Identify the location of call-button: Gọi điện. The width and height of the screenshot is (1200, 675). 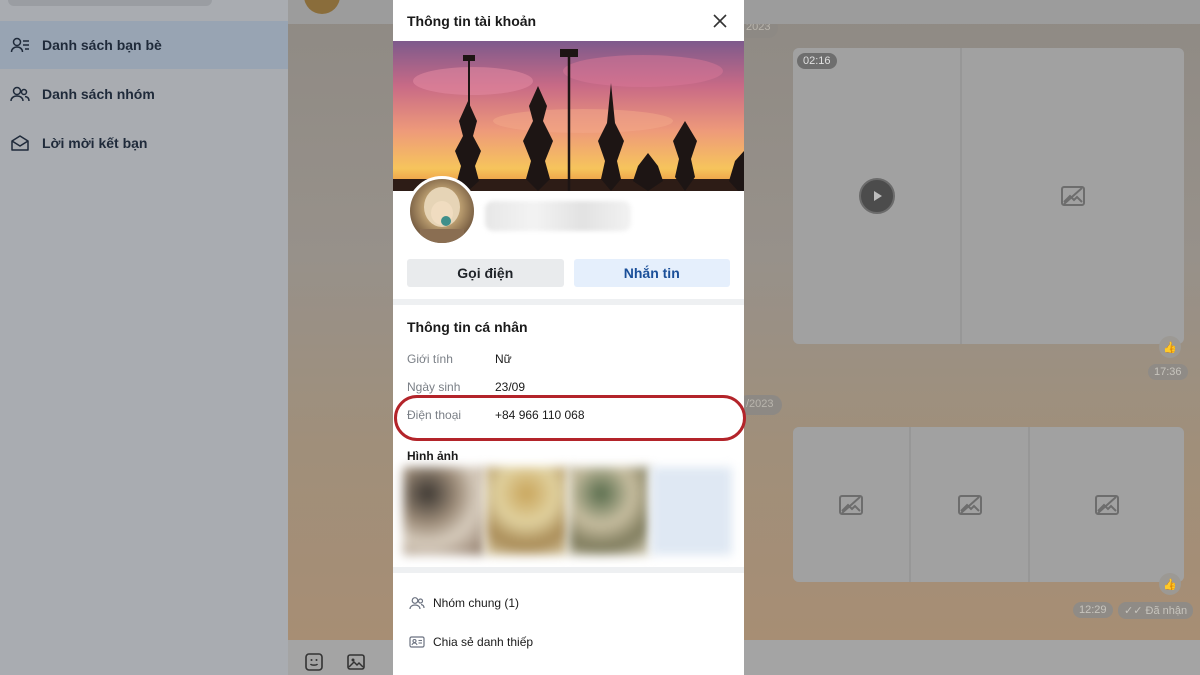
(485, 273).